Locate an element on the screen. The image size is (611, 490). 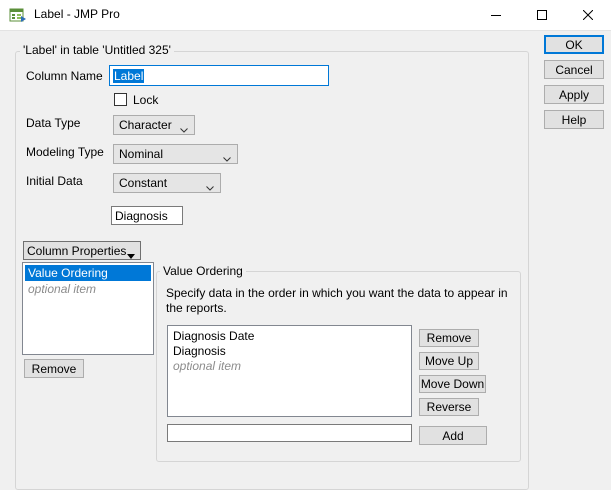
group-legend: 'Label' in table 'Untitled 325' is located at coordinates (97, 50).